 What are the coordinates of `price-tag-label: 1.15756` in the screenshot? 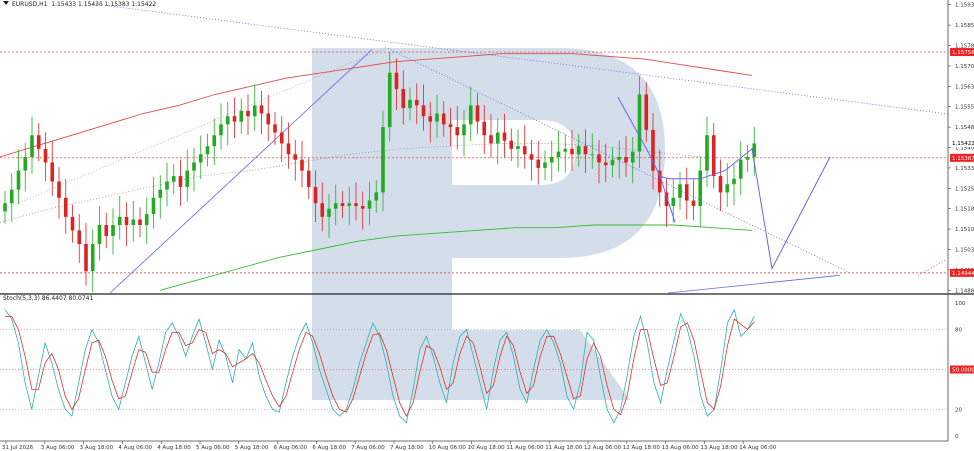 It's located at (963, 53).